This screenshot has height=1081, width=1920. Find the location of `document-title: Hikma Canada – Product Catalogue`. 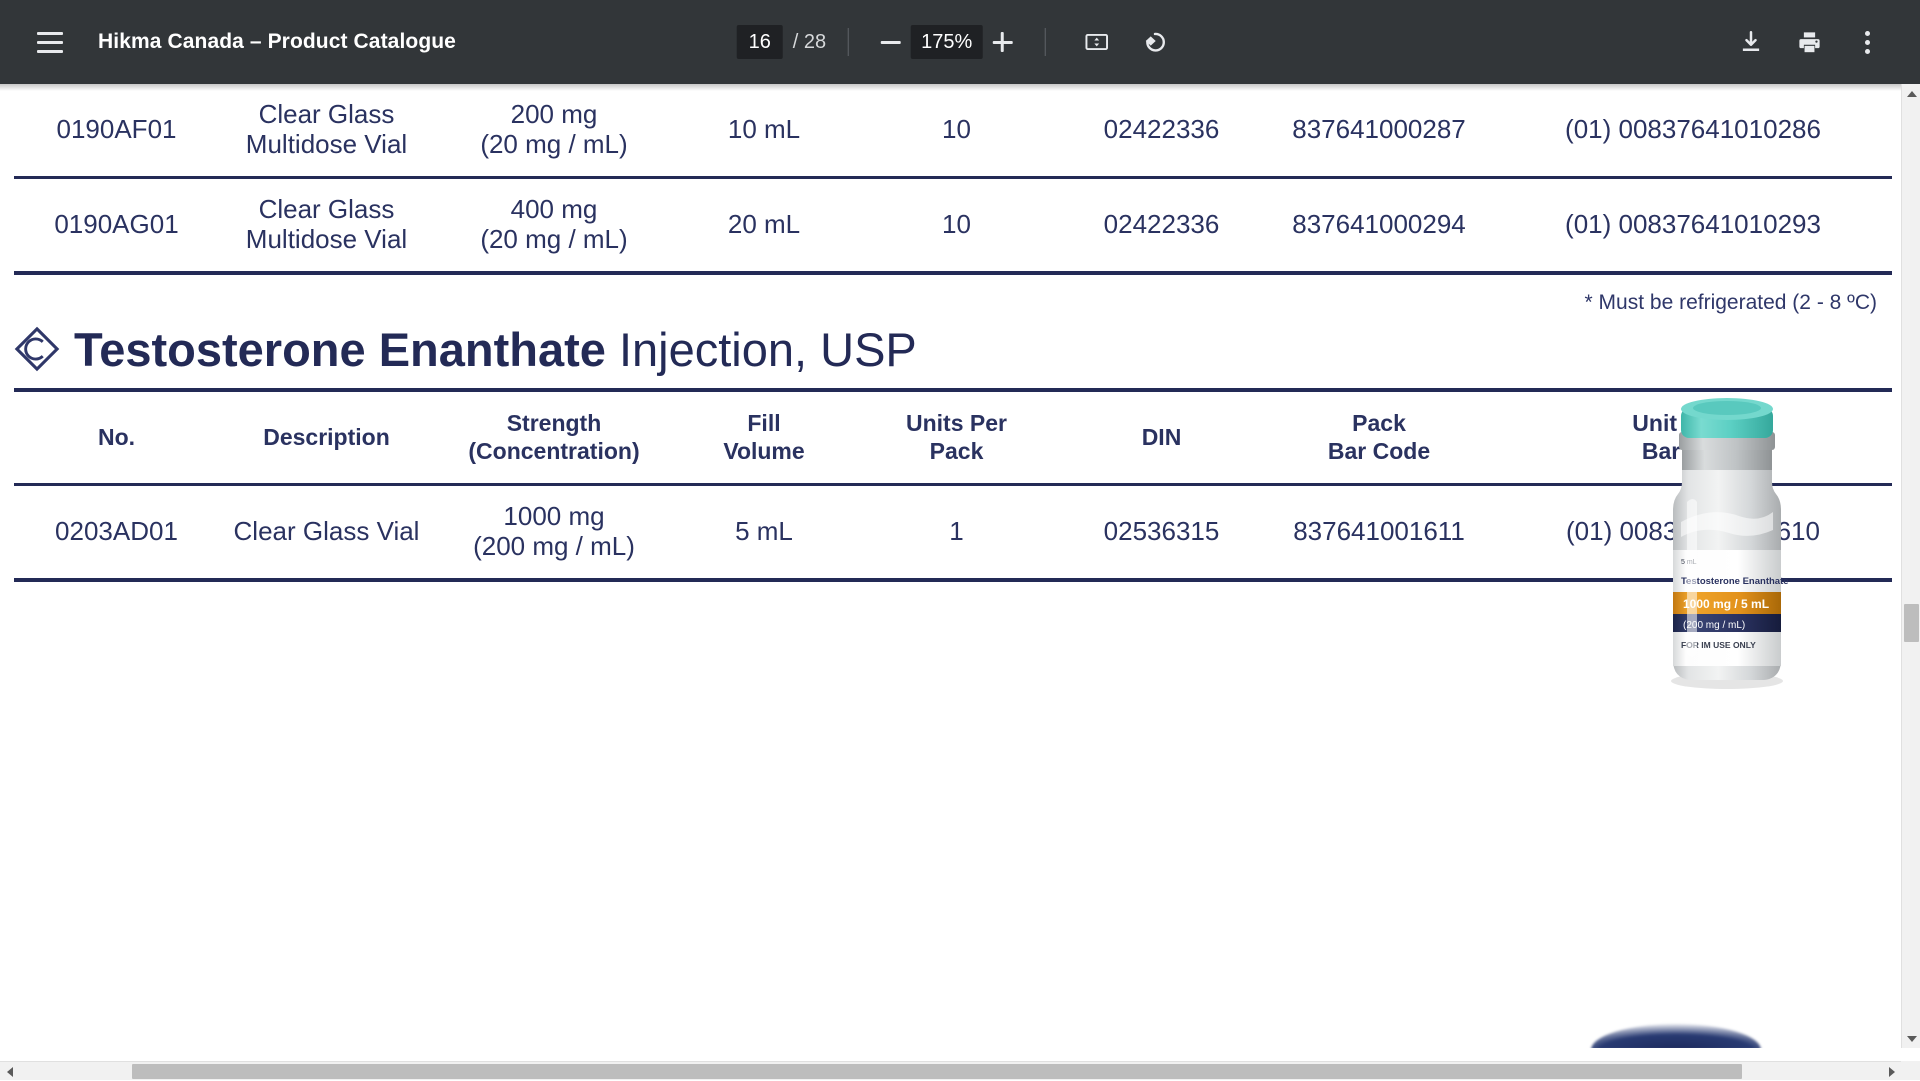

document-title: Hikma Canada – Product Catalogue is located at coordinates (277, 42).